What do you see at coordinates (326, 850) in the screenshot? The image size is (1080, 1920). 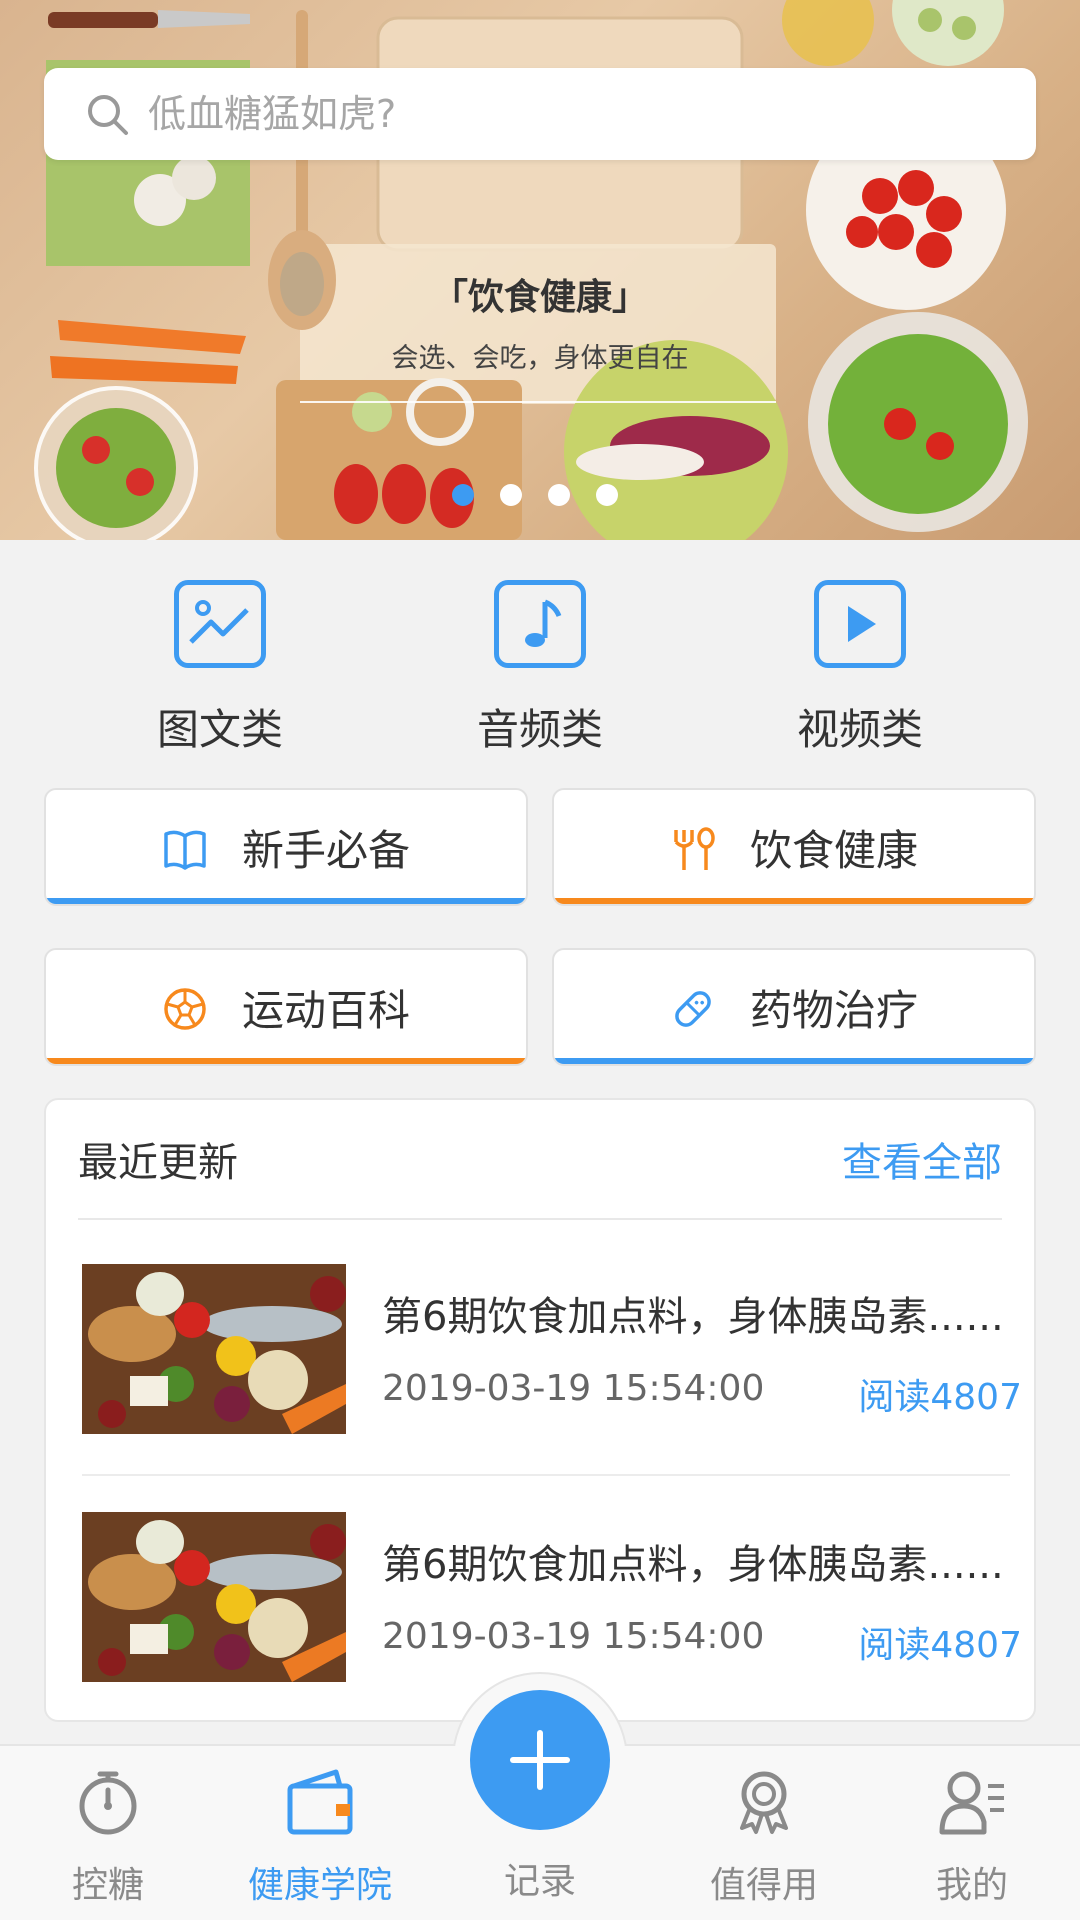 I see `tile-label: 新手必备` at bounding box center [326, 850].